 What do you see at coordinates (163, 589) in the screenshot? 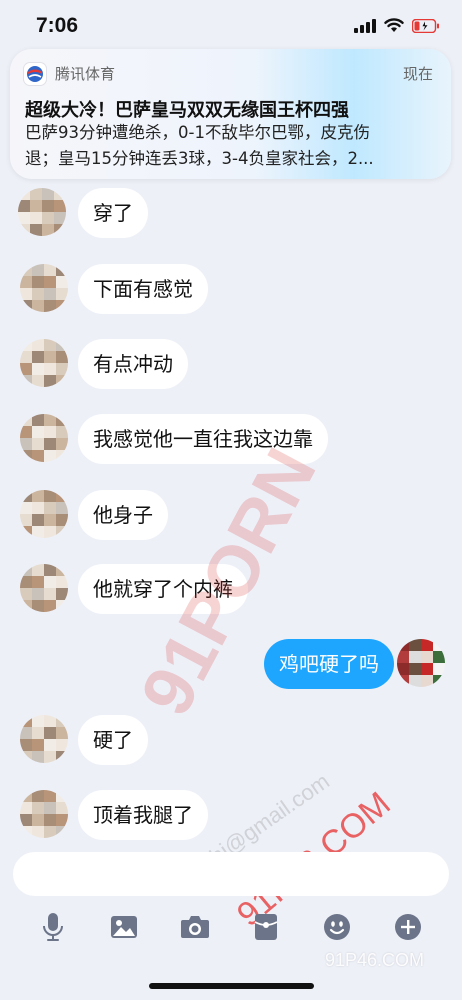
I see `message-bubble: 他就穿了个内裤` at bounding box center [163, 589].